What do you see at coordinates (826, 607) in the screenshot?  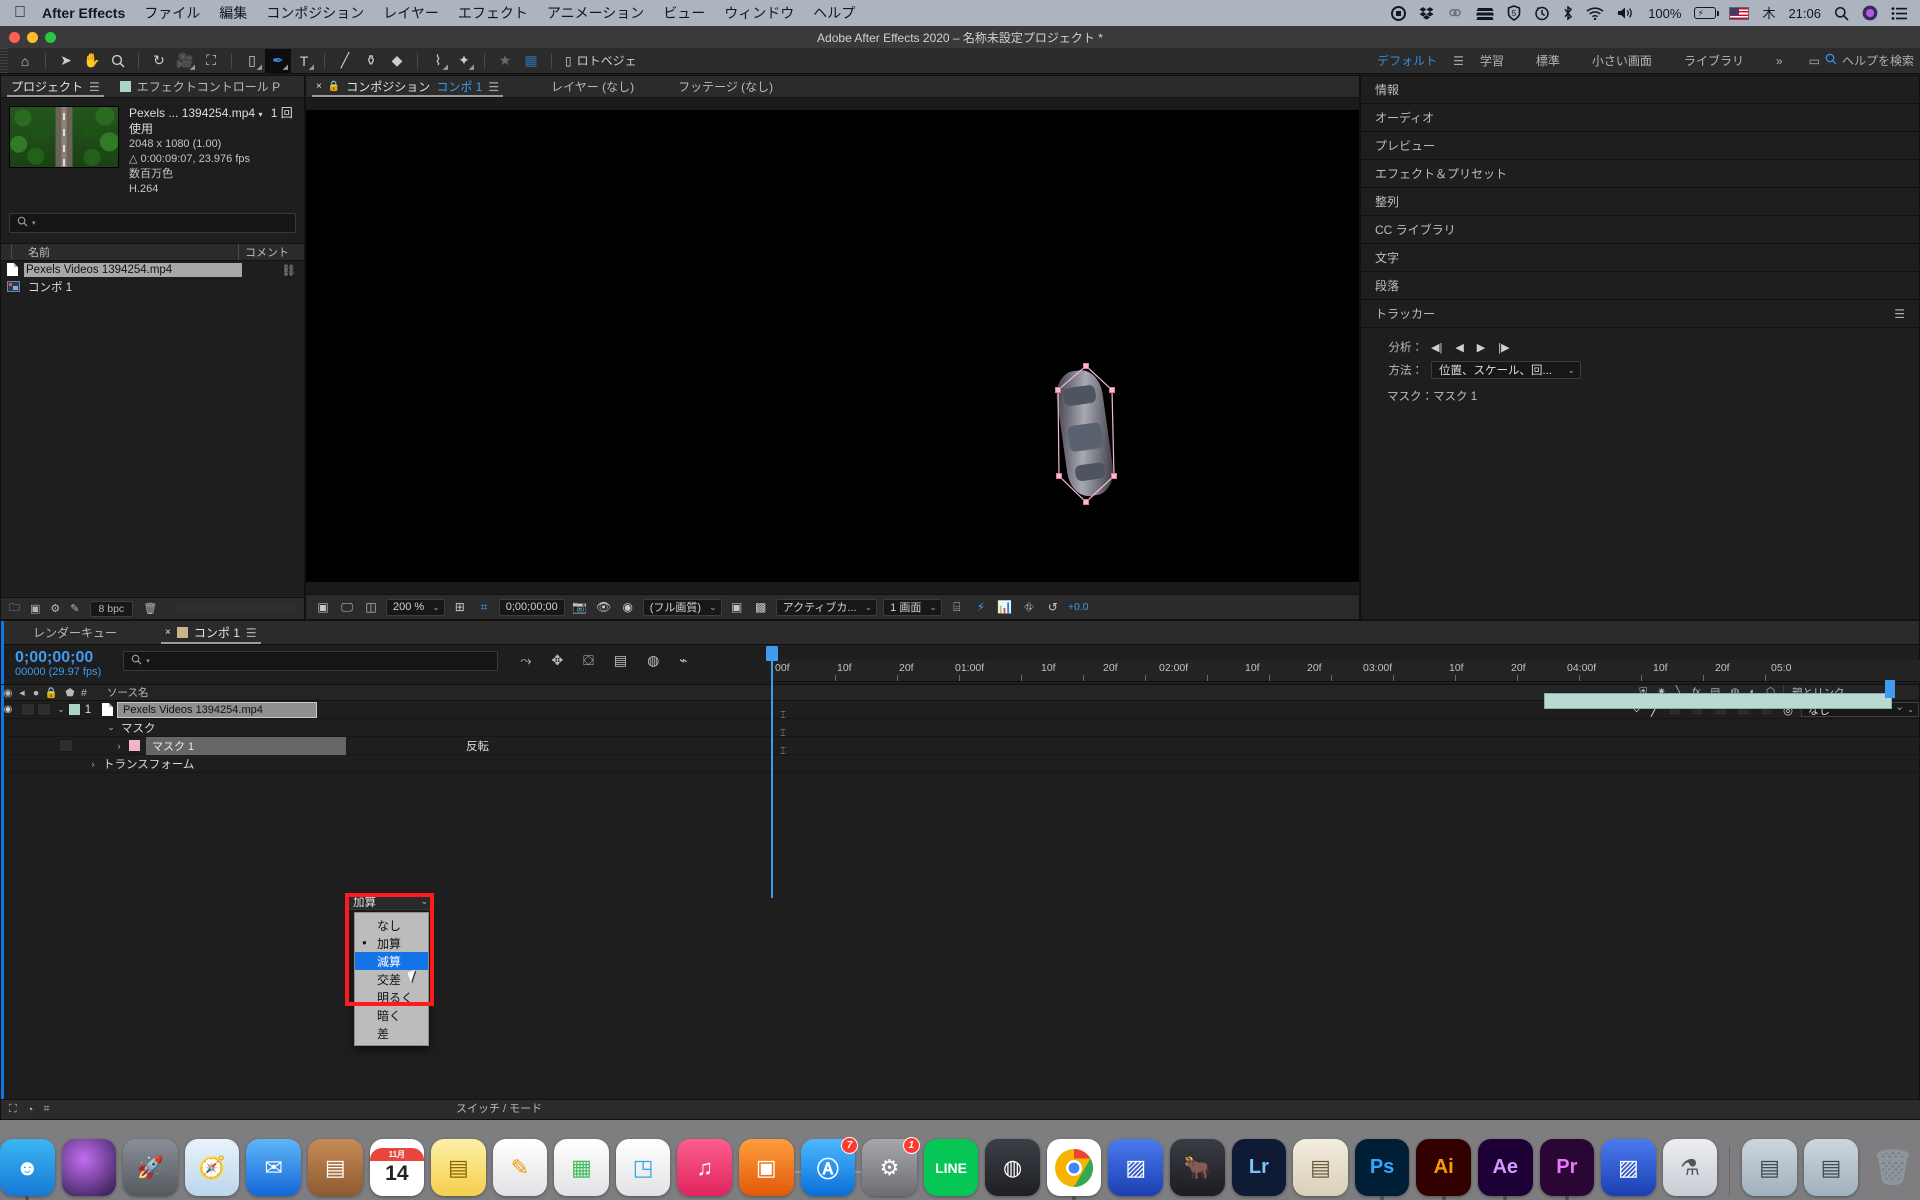 I see `view-select: アクティブカ... ⌄` at bounding box center [826, 607].